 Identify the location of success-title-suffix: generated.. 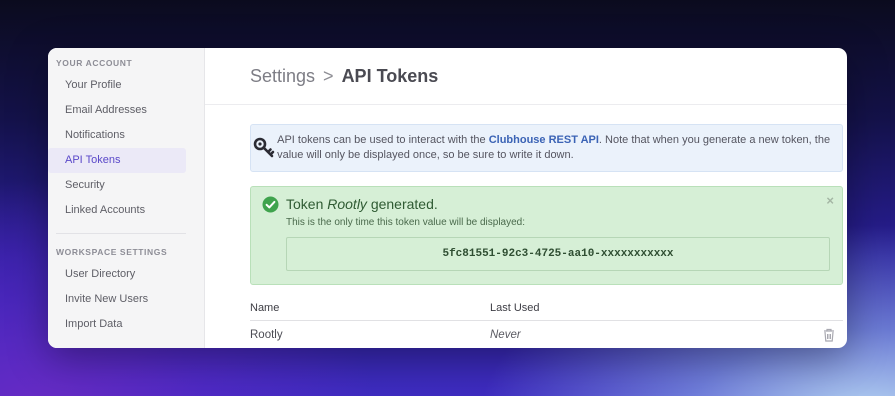
(402, 204).